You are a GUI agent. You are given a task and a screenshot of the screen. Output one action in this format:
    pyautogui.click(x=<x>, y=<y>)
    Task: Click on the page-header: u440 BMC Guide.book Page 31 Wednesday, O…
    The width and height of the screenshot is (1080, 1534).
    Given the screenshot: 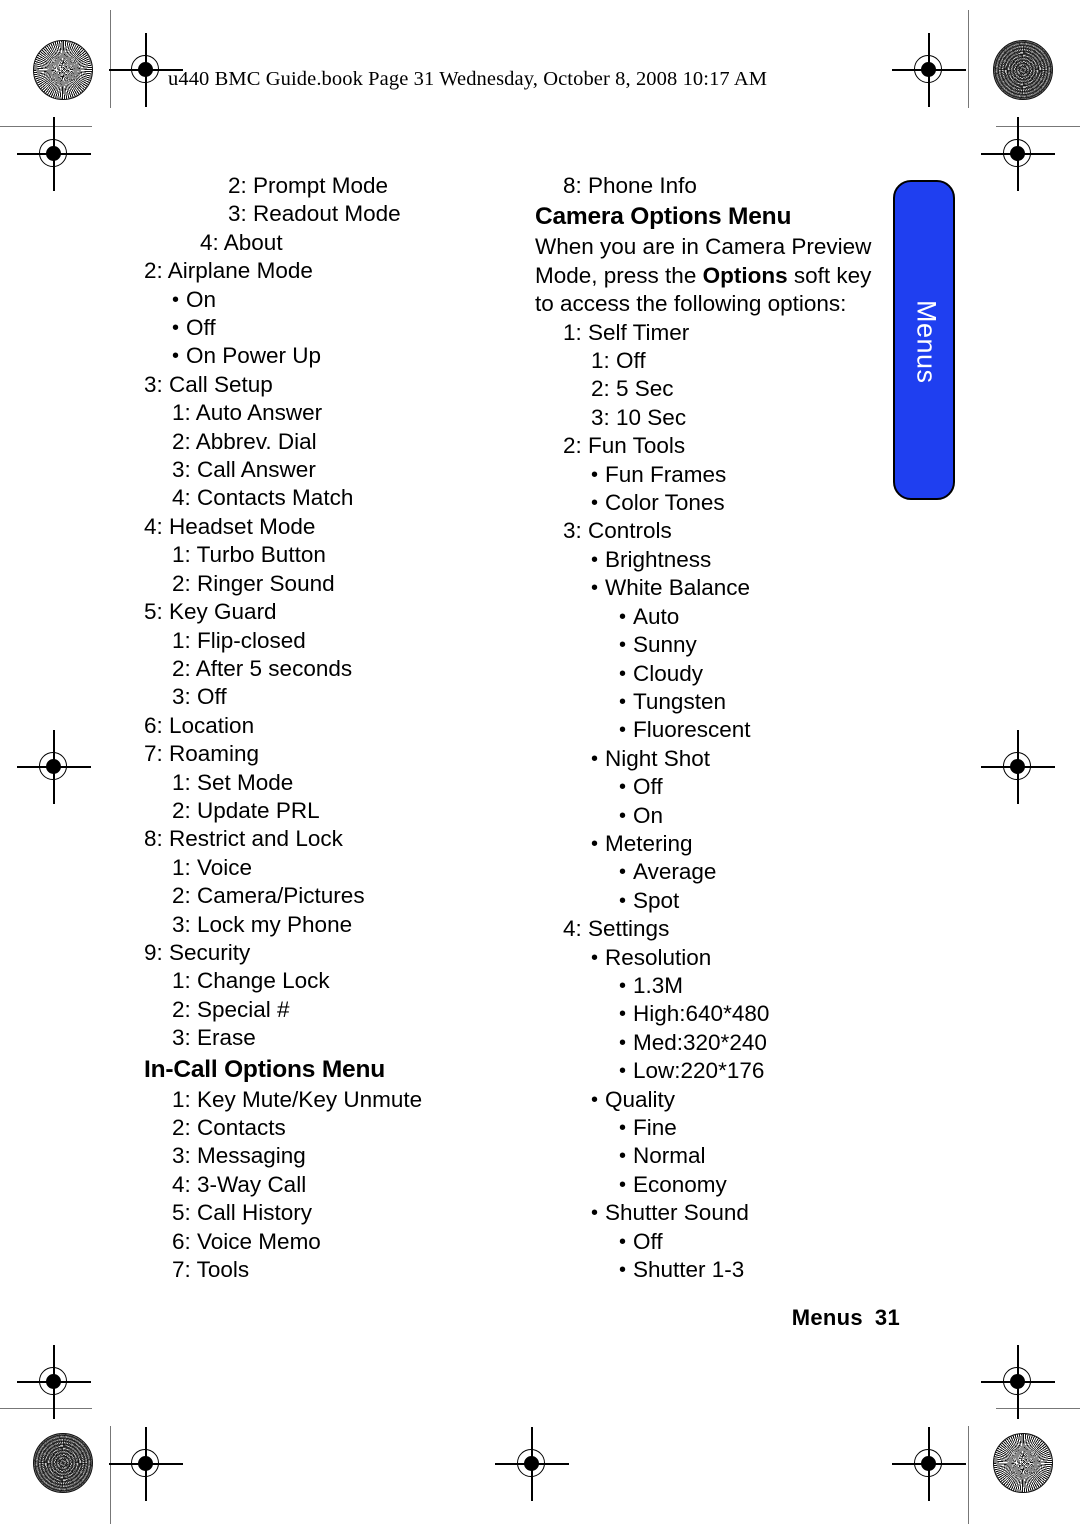 What is the action you would take?
    pyautogui.click(x=468, y=79)
    